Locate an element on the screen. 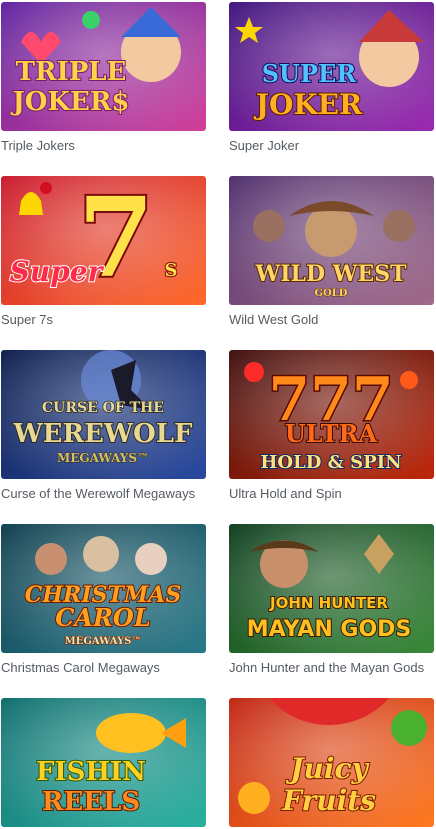  game-thumbnail: 7 Super S is located at coordinates (103, 240).